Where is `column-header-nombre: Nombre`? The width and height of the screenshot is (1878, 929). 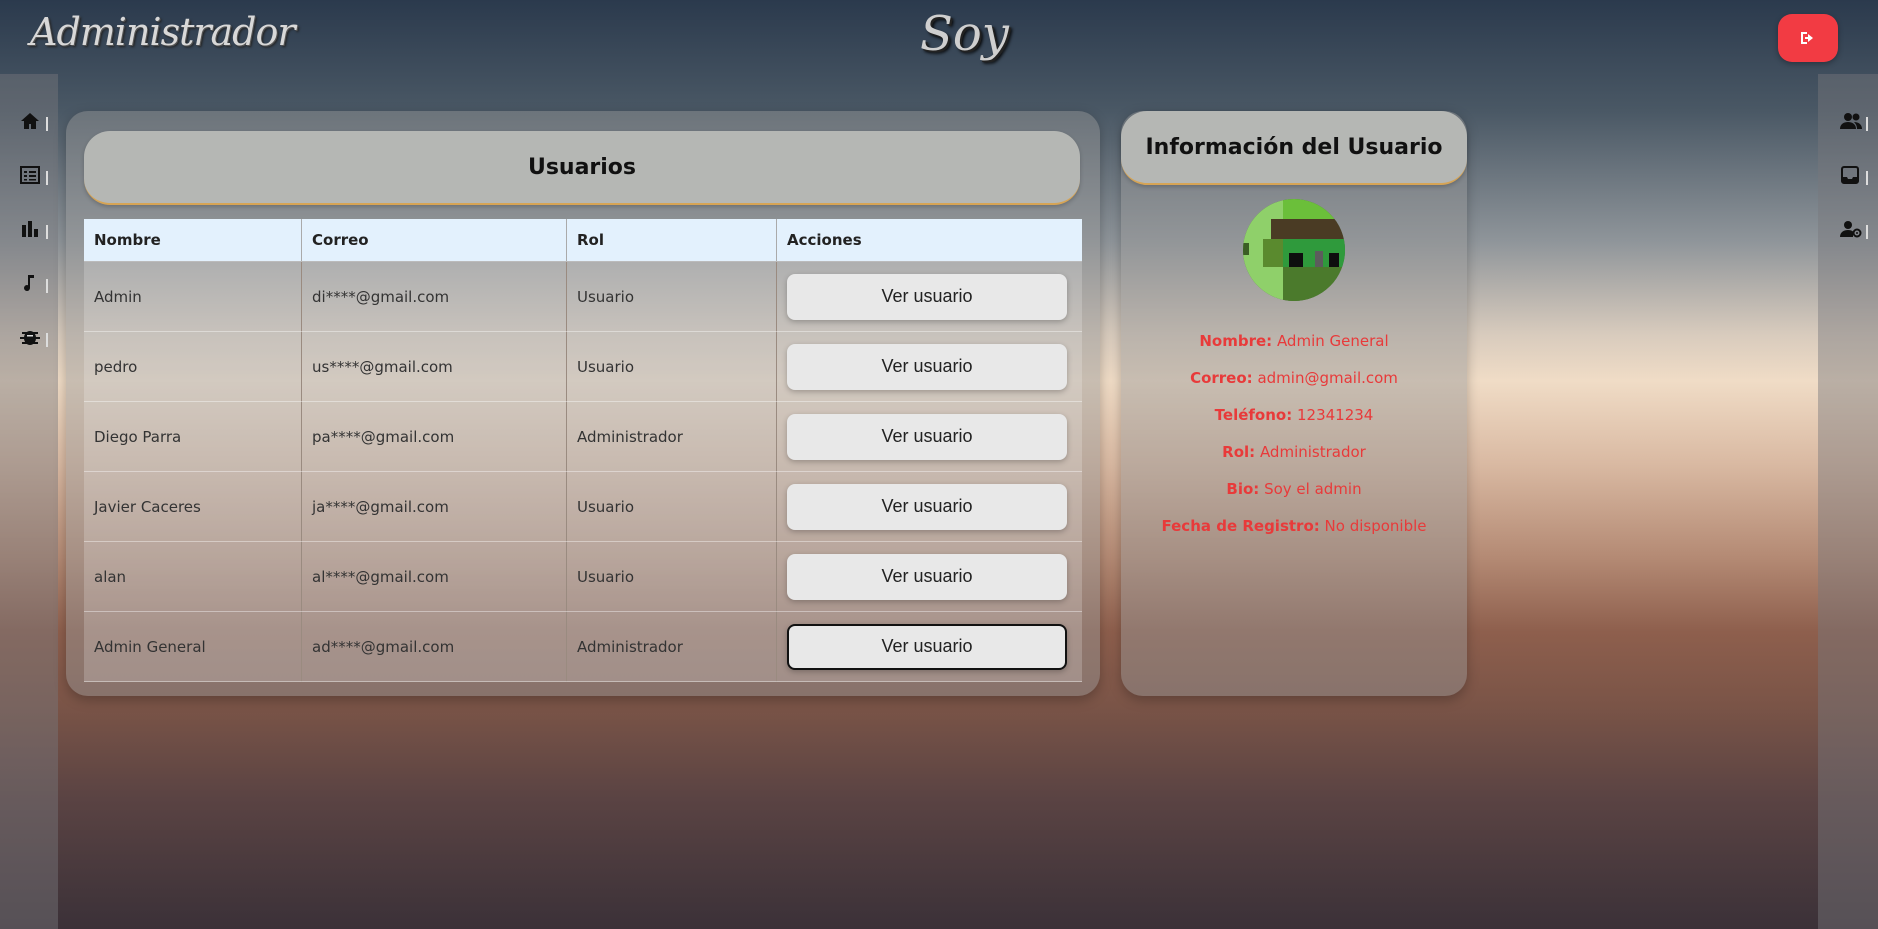
column-header-nombre: Nombre is located at coordinates (193, 240).